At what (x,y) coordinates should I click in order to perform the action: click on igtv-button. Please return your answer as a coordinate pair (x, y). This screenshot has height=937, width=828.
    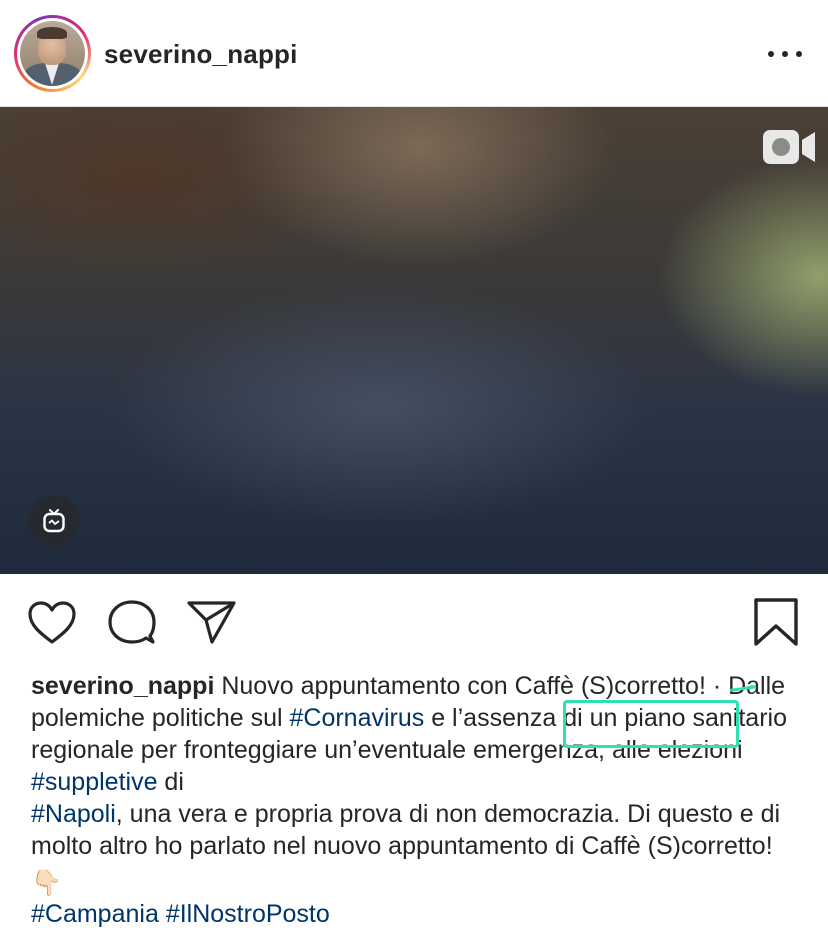
    Looking at the image, I should click on (54, 521).